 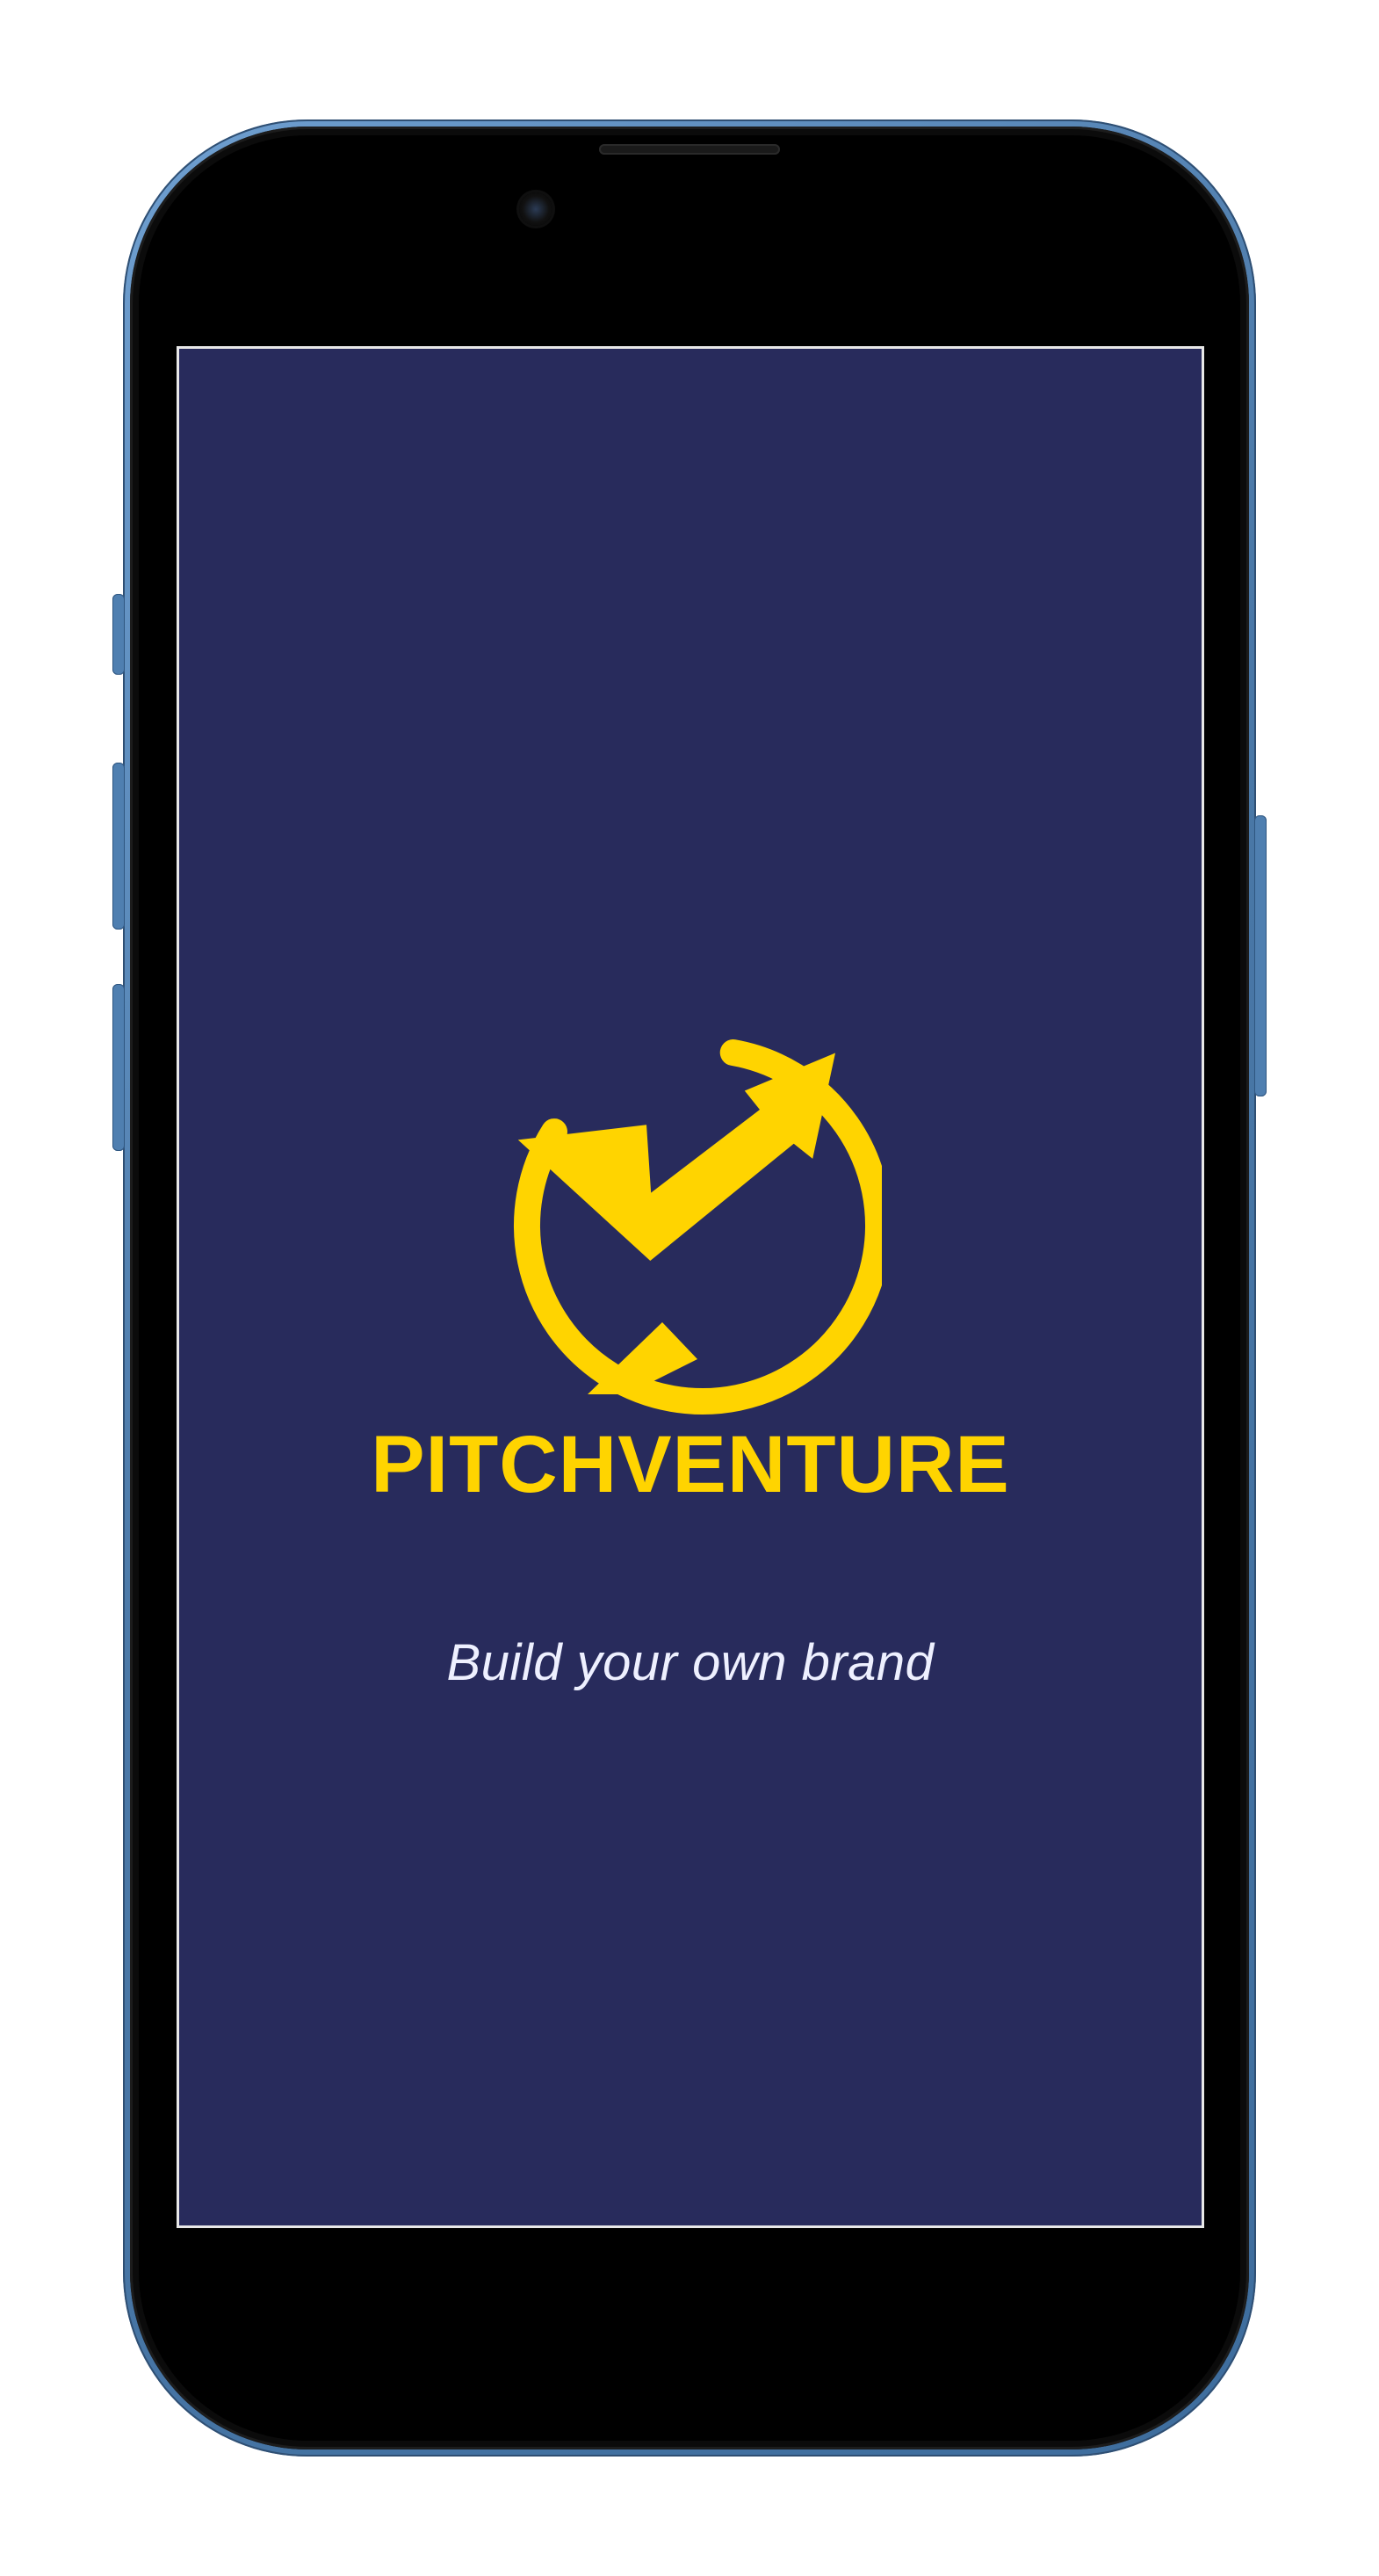 I want to click on volume-down-button, so click(x=118, y=1067).